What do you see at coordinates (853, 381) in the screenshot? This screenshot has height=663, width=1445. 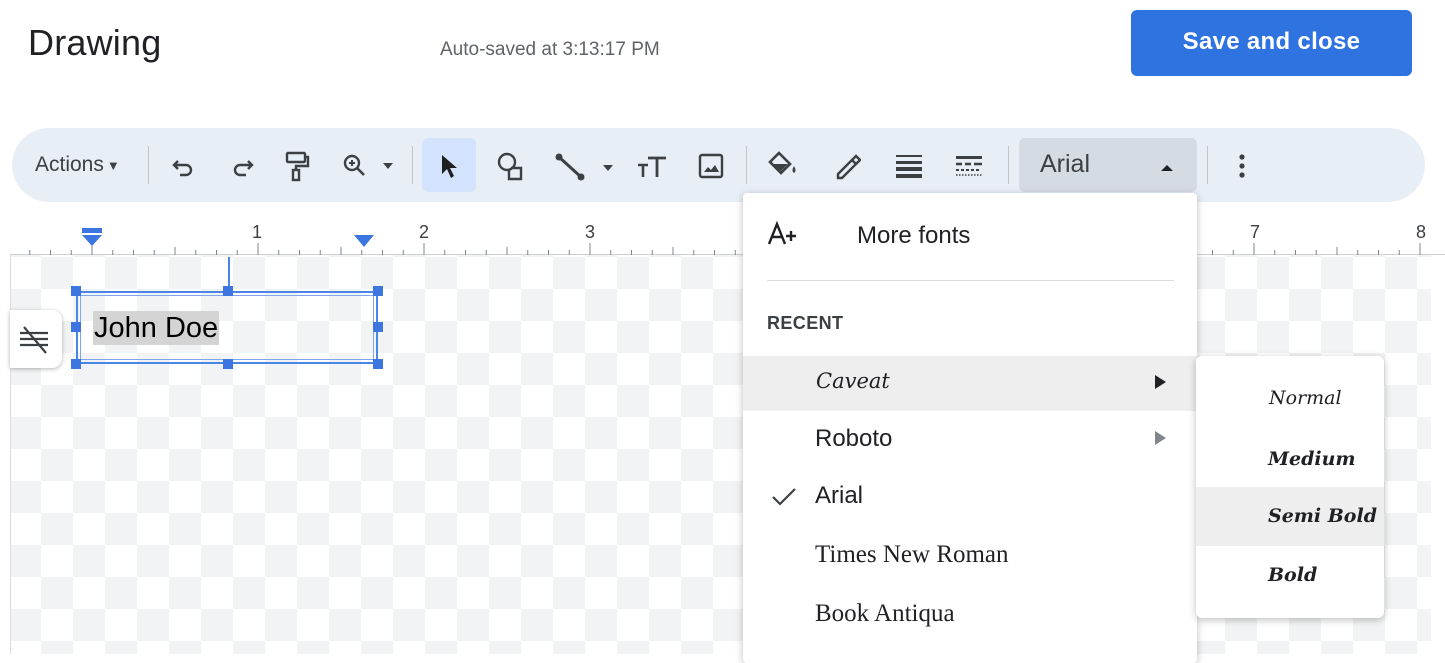 I see `font-item-label: Caveat` at bounding box center [853, 381].